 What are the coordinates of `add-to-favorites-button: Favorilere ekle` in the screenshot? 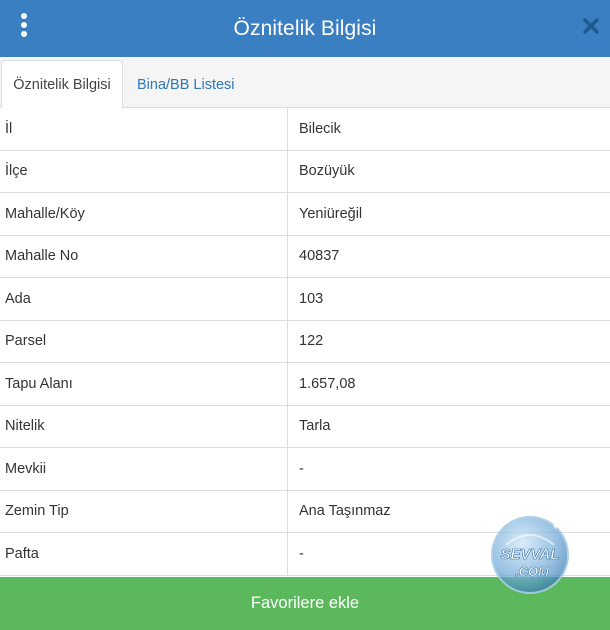 It's located at (305, 603).